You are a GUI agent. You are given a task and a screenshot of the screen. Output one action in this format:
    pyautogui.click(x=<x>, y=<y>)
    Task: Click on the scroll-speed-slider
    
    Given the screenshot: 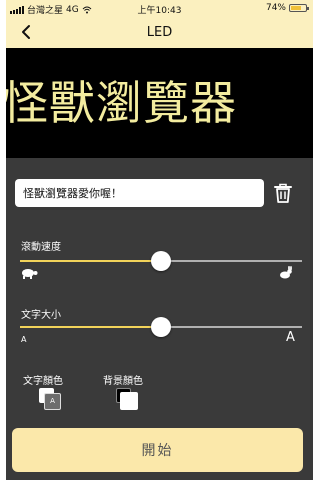 What is the action you would take?
    pyautogui.click(x=161, y=261)
    